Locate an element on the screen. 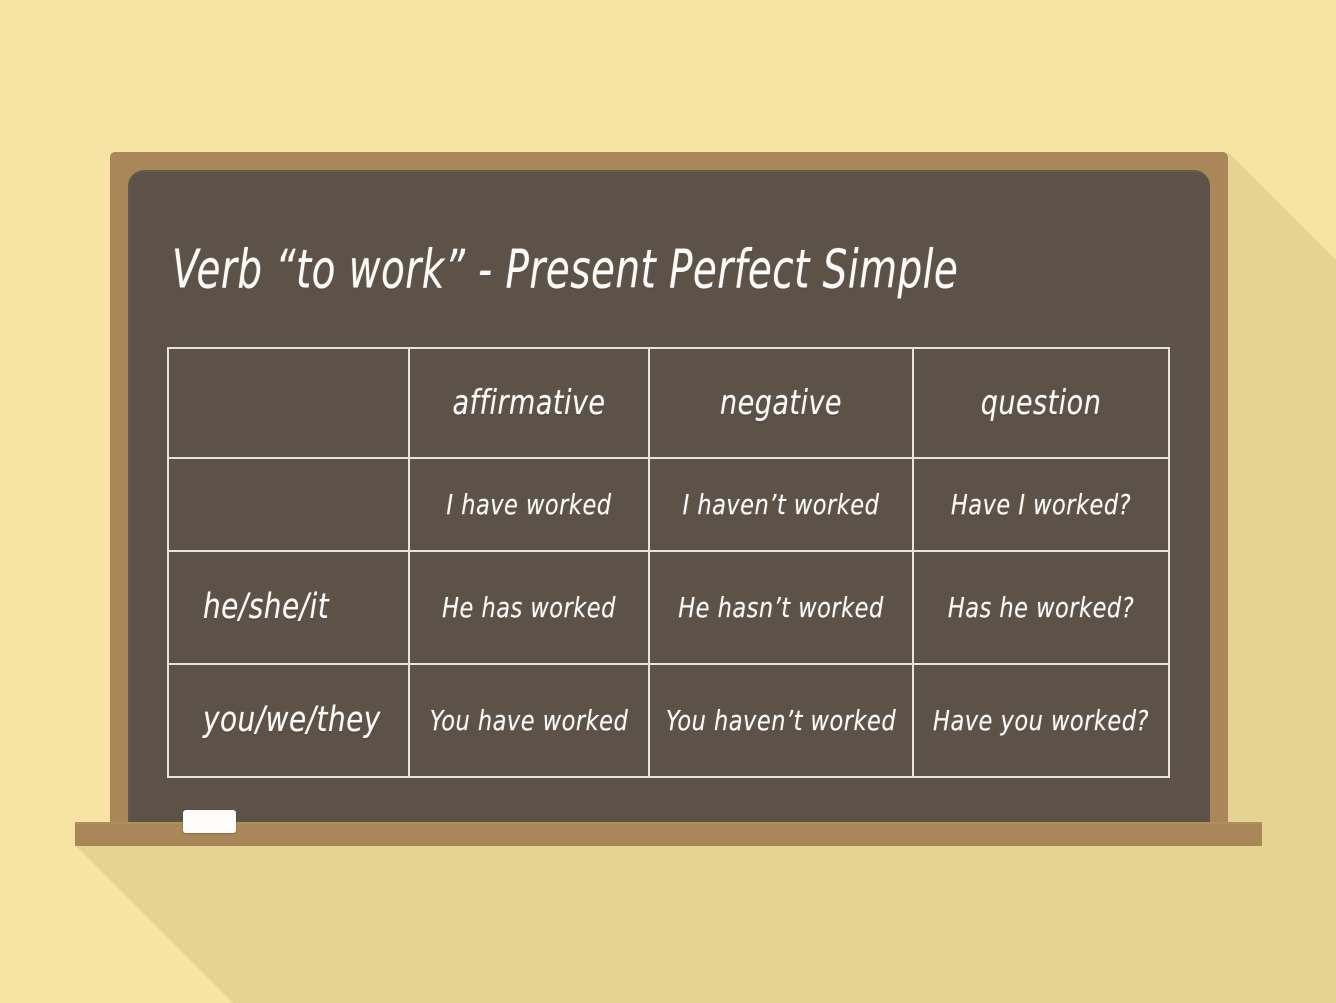 The height and width of the screenshot is (1003, 1336). cell-affirmative: He has worked is located at coordinates (529, 607).